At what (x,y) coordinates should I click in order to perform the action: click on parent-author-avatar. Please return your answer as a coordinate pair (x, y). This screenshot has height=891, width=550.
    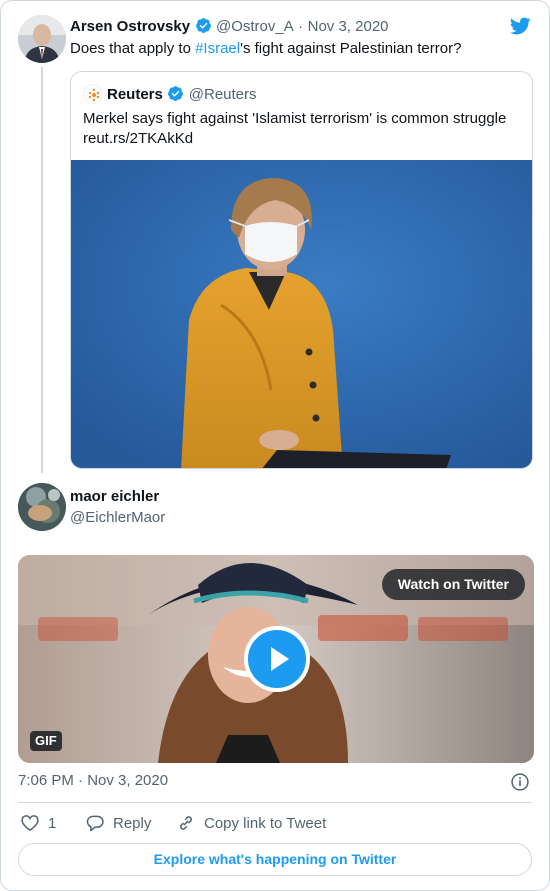
    Looking at the image, I should click on (42, 39).